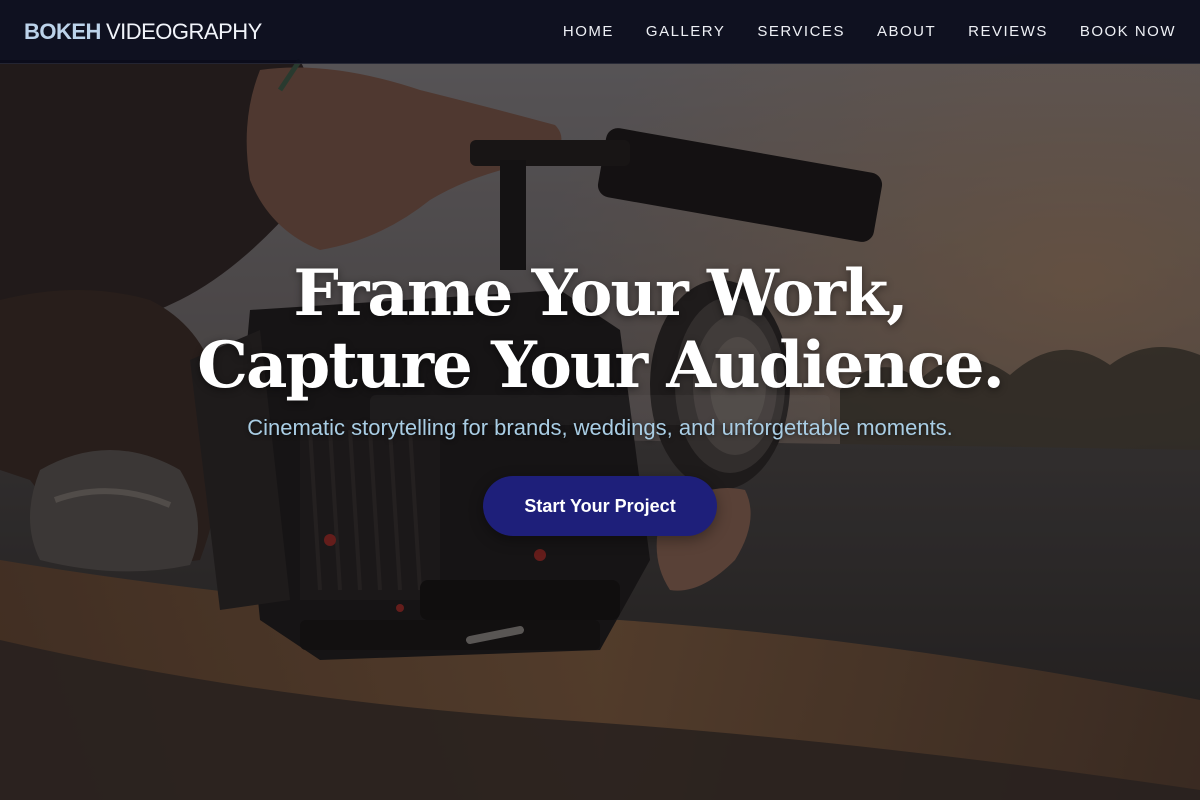 The height and width of the screenshot is (800, 1200). I want to click on start-project-button: Start Your Project, so click(600, 506).